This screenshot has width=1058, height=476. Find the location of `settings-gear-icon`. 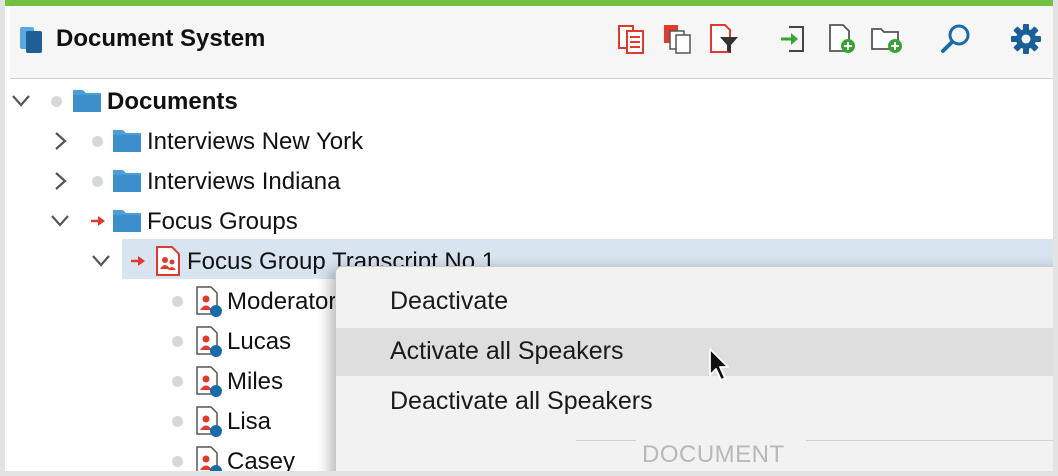

settings-gear-icon is located at coordinates (1026, 39).